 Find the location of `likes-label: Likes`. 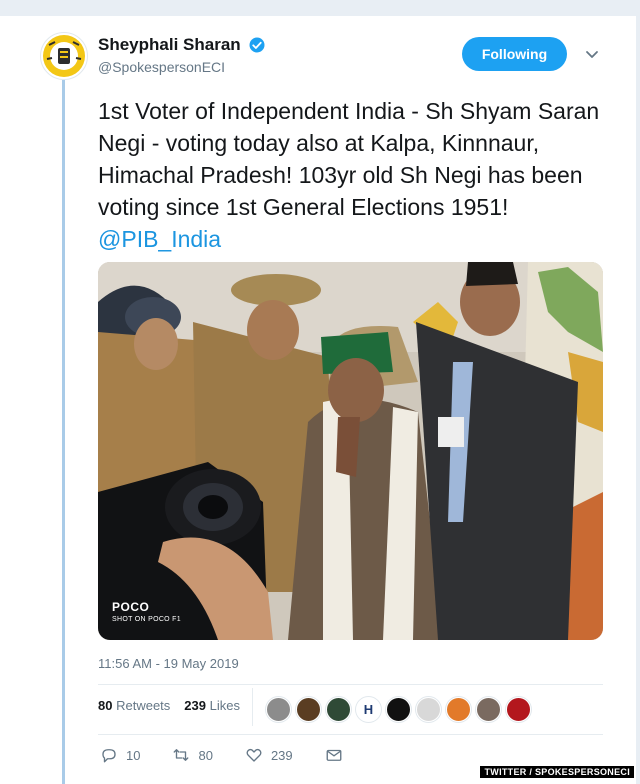

likes-label: Likes is located at coordinates (224, 705).